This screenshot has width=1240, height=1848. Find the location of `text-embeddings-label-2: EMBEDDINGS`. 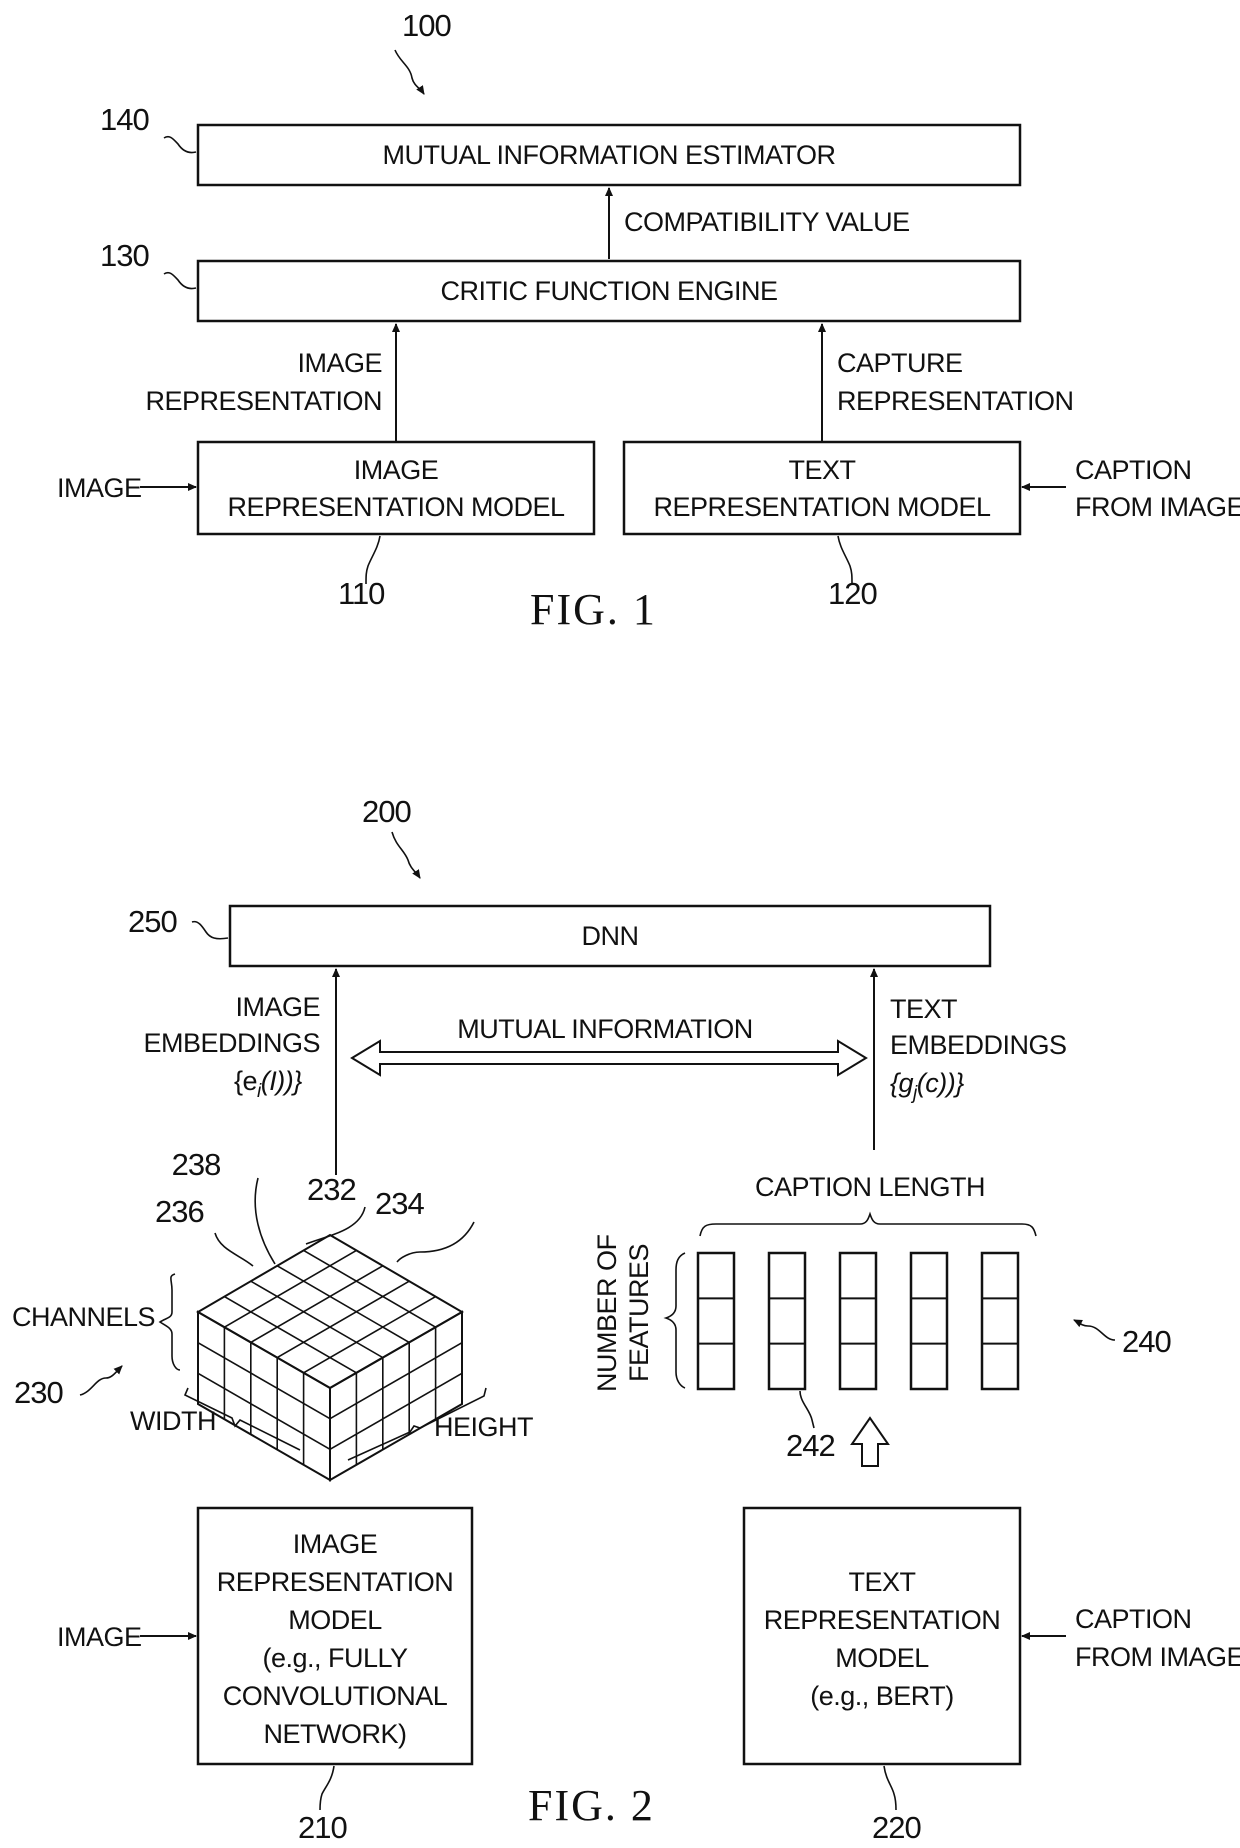

text-embeddings-label-2: EMBEDDINGS is located at coordinates (978, 1045).